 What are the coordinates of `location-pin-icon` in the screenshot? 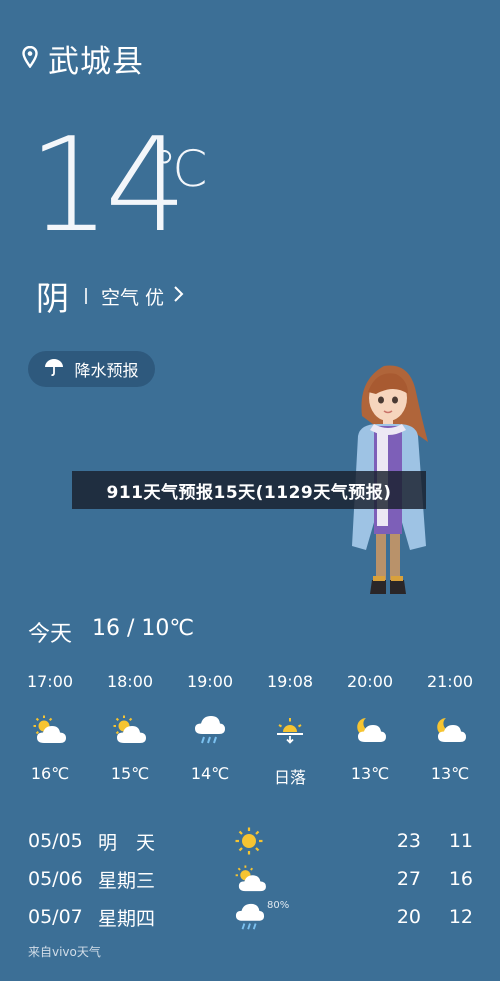 It's located at (30, 58).